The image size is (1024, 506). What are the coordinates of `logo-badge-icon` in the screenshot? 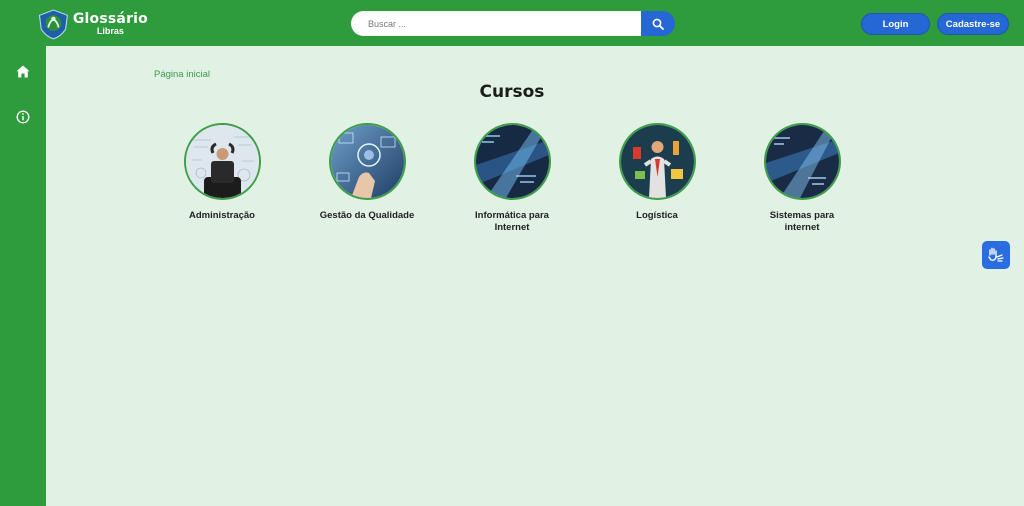 It's located at (53, 24).